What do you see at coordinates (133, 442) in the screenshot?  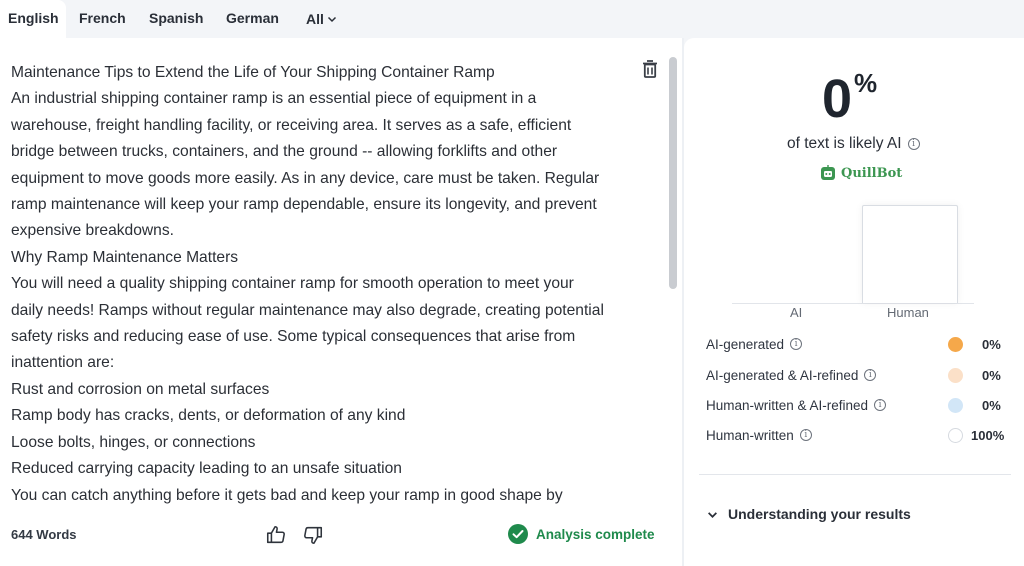 I see `text-line: Loose bolts, hinges, or connections` at bounding box center [133, 442].